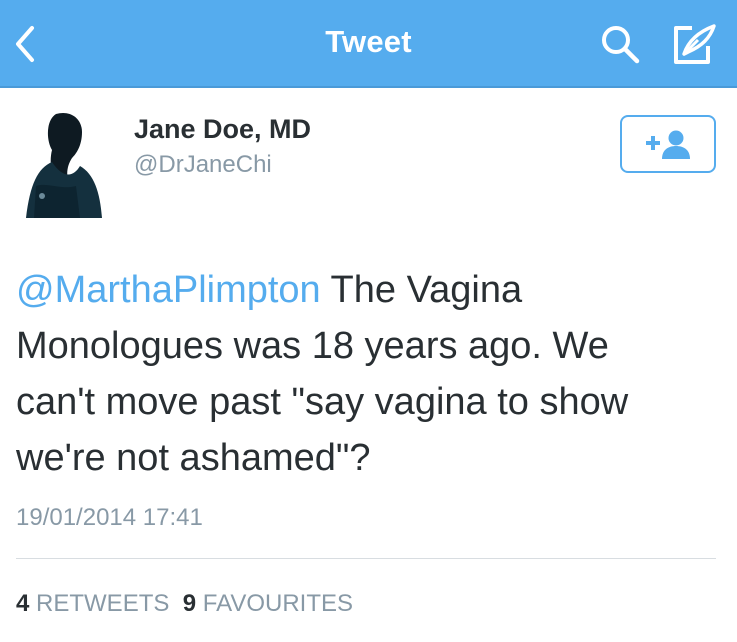  What do you see at coordinates (694, 45) in the screenshot?
I see `compose-icon` at bounding box center [694, 45].